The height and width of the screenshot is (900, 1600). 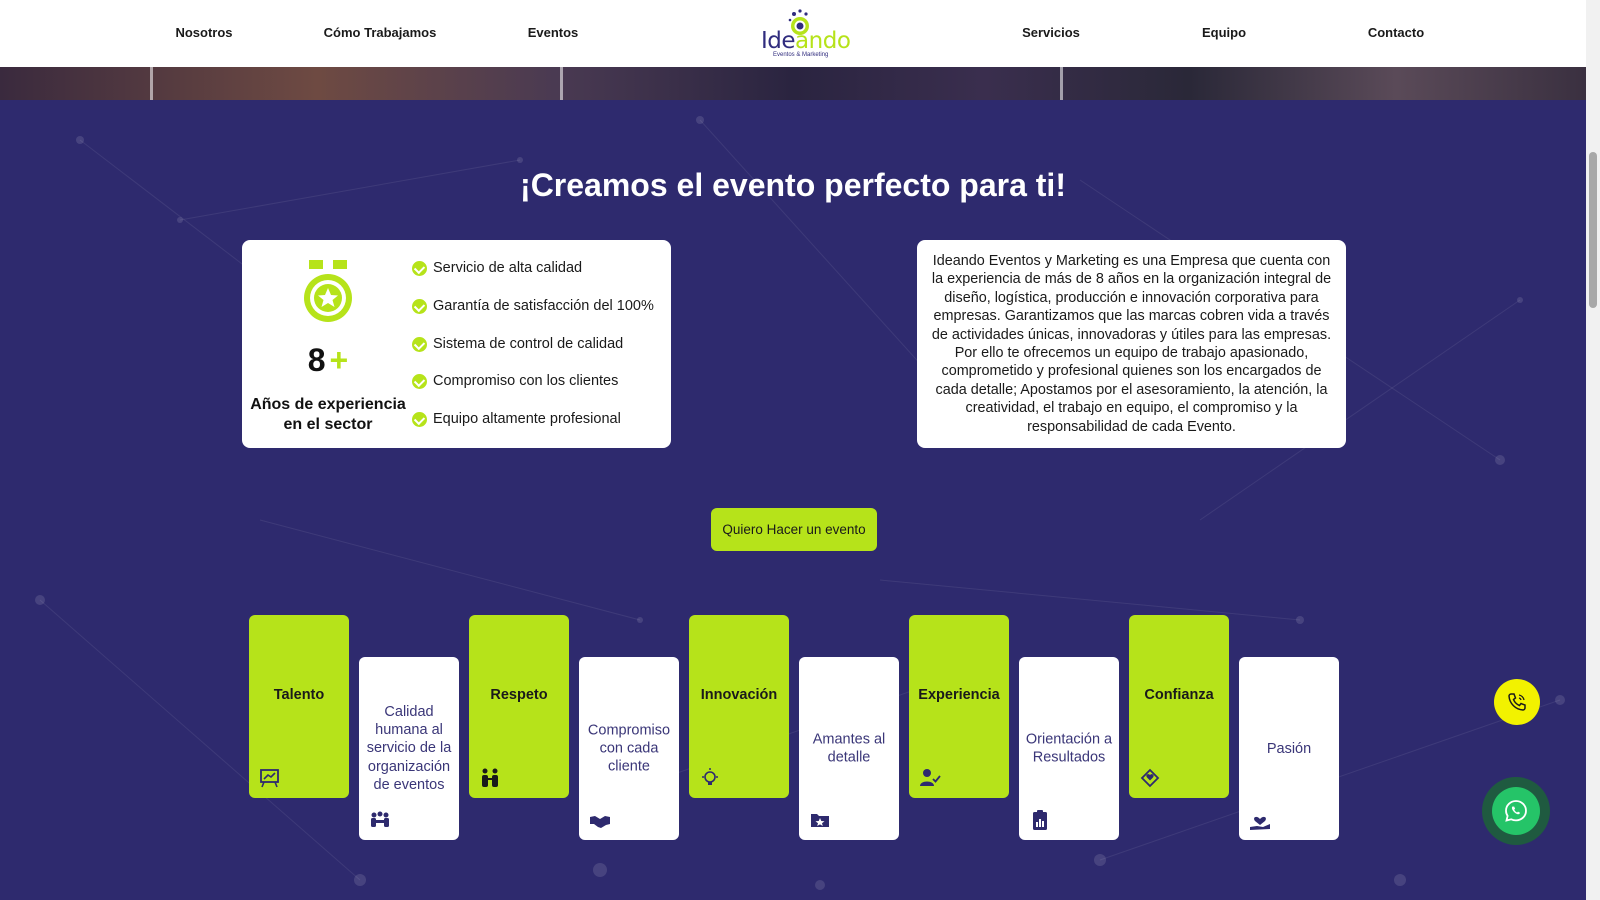 What do you see at coordinates (1179, 706) in the screenshot?
I see `value-card-confianza: Confianza` at bounding box center [1179, 706].